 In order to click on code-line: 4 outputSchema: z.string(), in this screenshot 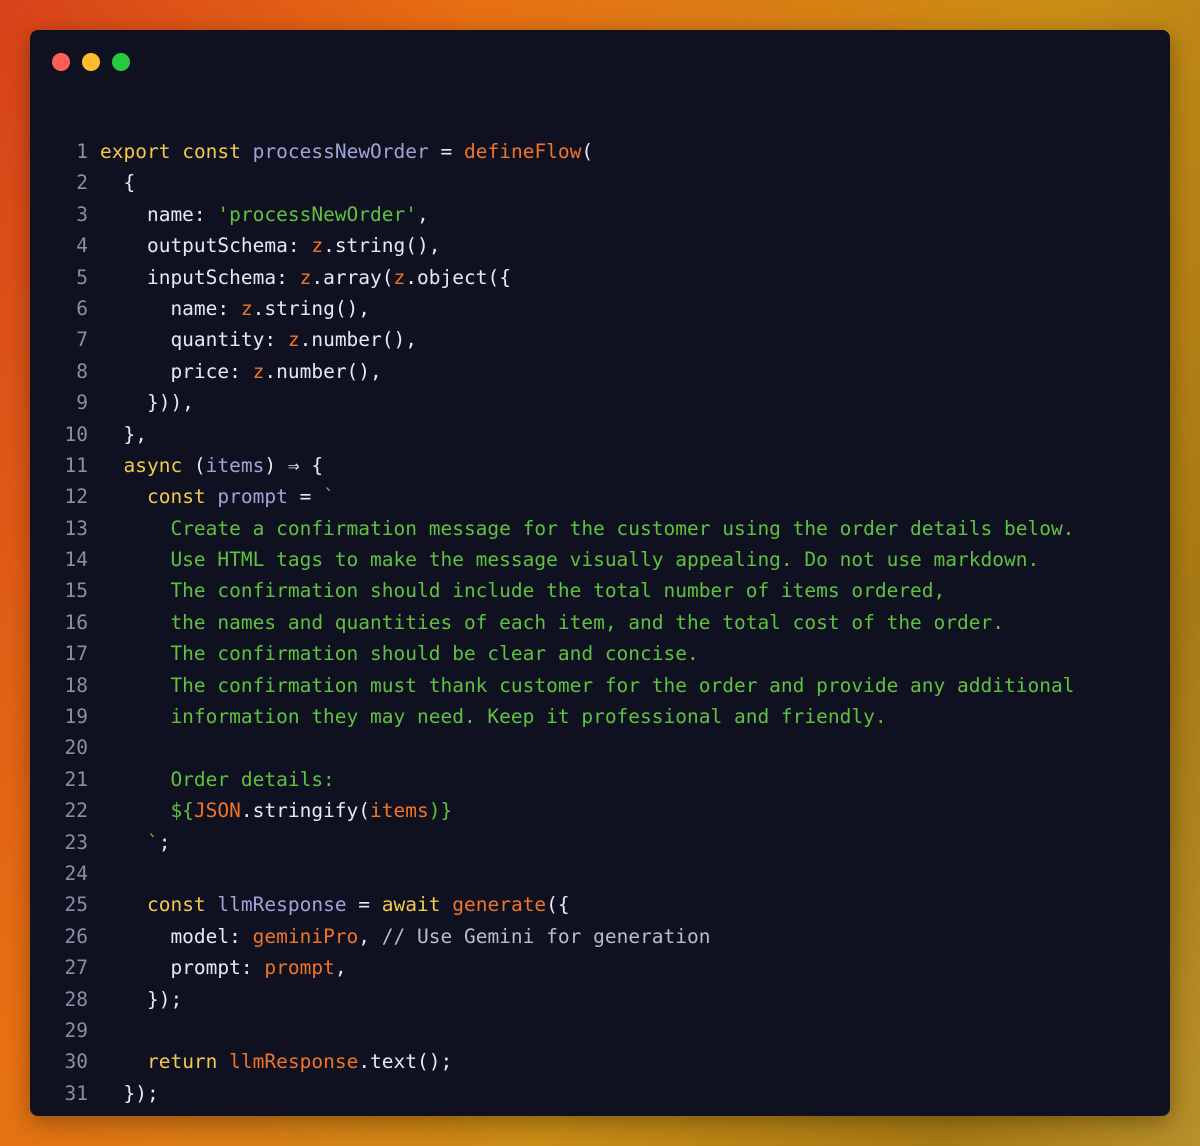, I will do `click(600, 245)`.